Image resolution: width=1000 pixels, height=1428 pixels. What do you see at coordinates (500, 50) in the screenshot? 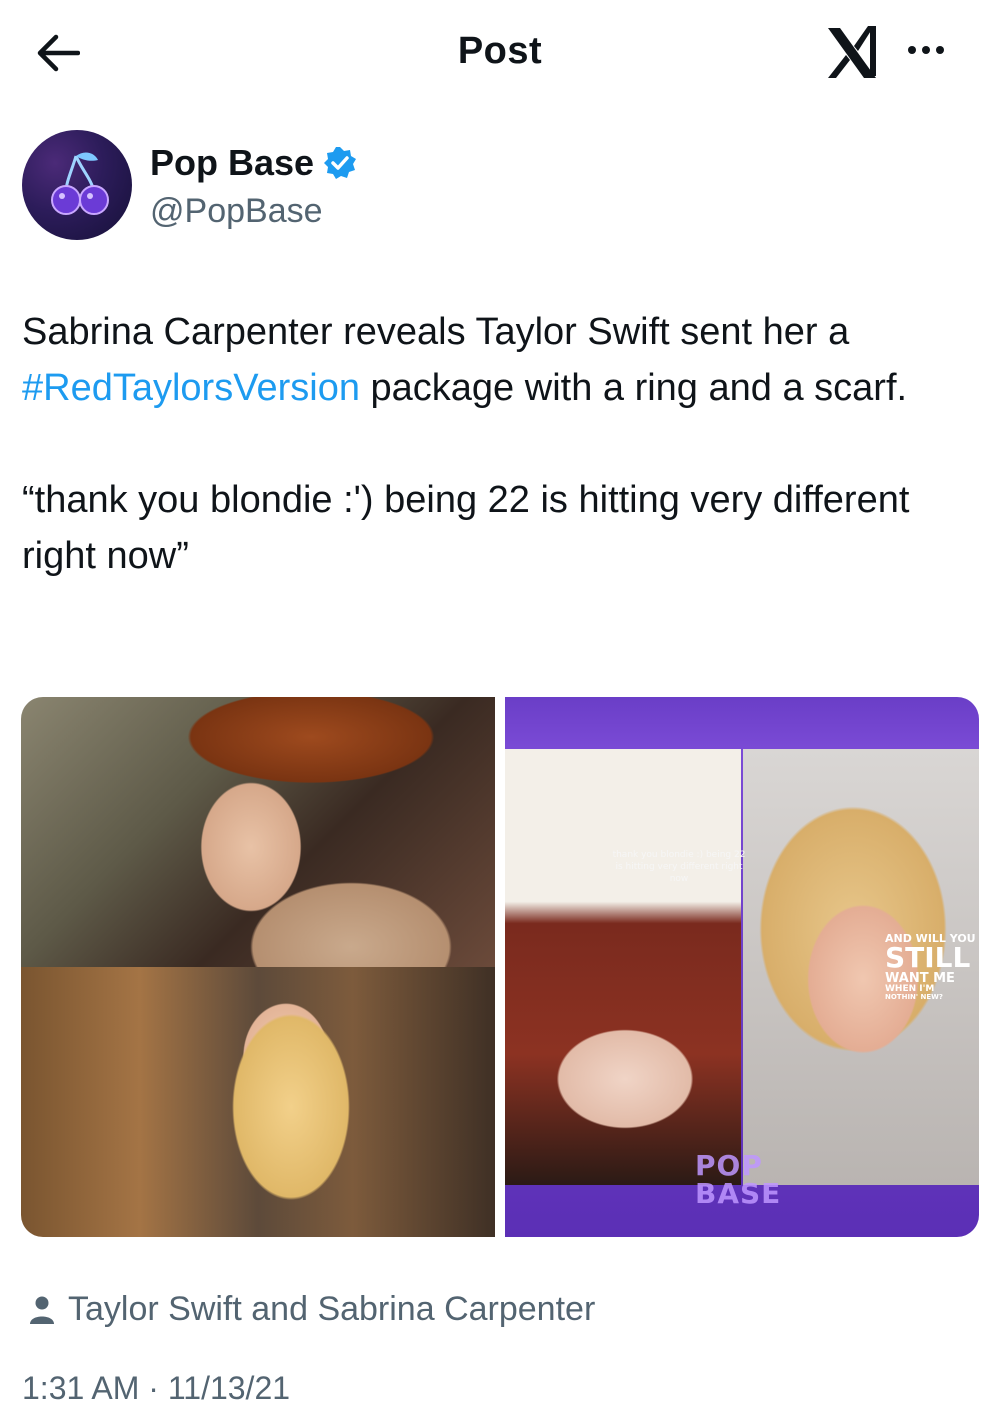
I see `top-bar: Post` at bounding box center [500, 50].